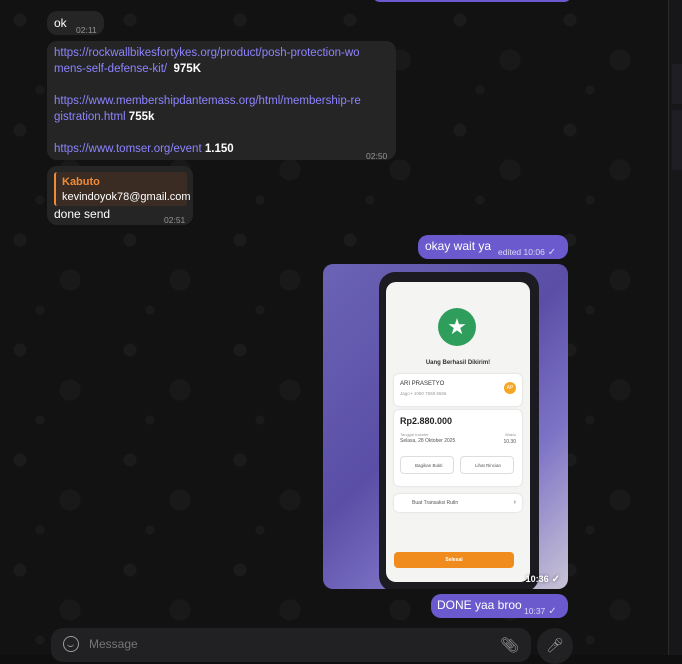 The image size is (682, 664). I want to click on message-text: okay wait ya, so click(458, 246).